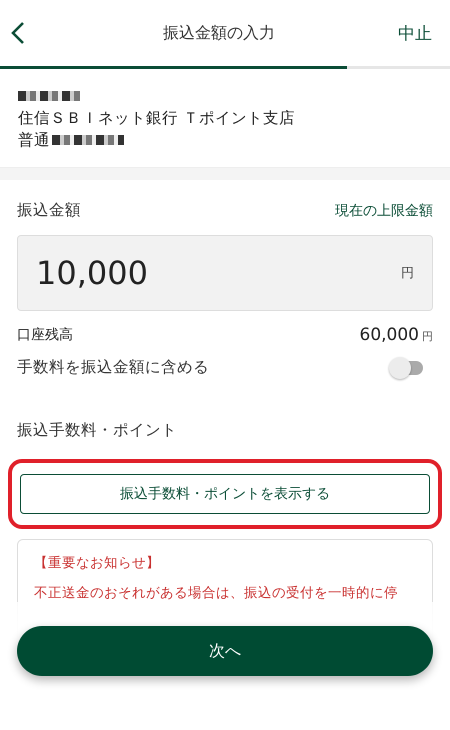  What do you see at coordinates (34, 140) in the screenshot?
I see `account-type-text: 普通` at bounding box center [34, 140].